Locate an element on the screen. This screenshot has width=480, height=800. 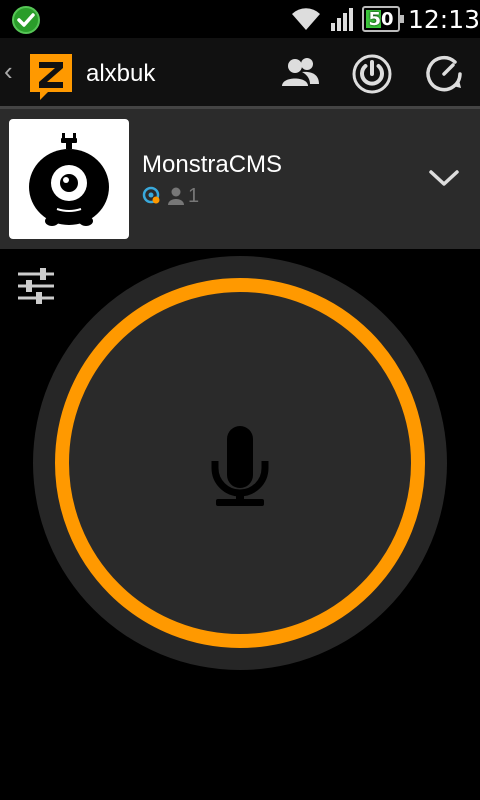
chevron-down-icon is located at coordinates (444, 178).